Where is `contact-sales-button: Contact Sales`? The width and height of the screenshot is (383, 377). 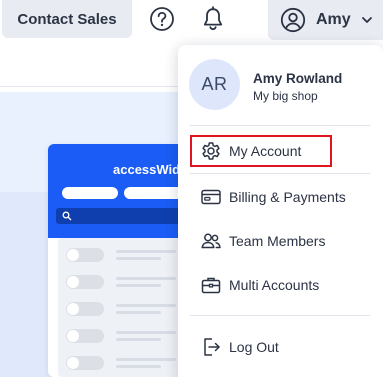
contact-sales-button: Contact Sales is located at coordinates (67, 19).